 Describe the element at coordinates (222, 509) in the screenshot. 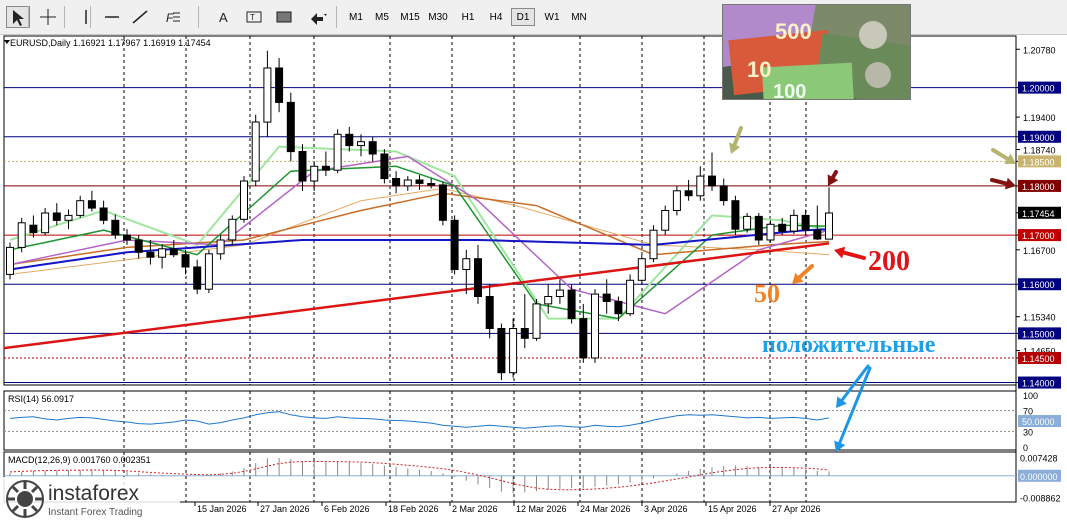

I see `date-label: 15 Jan 2026` at that location.